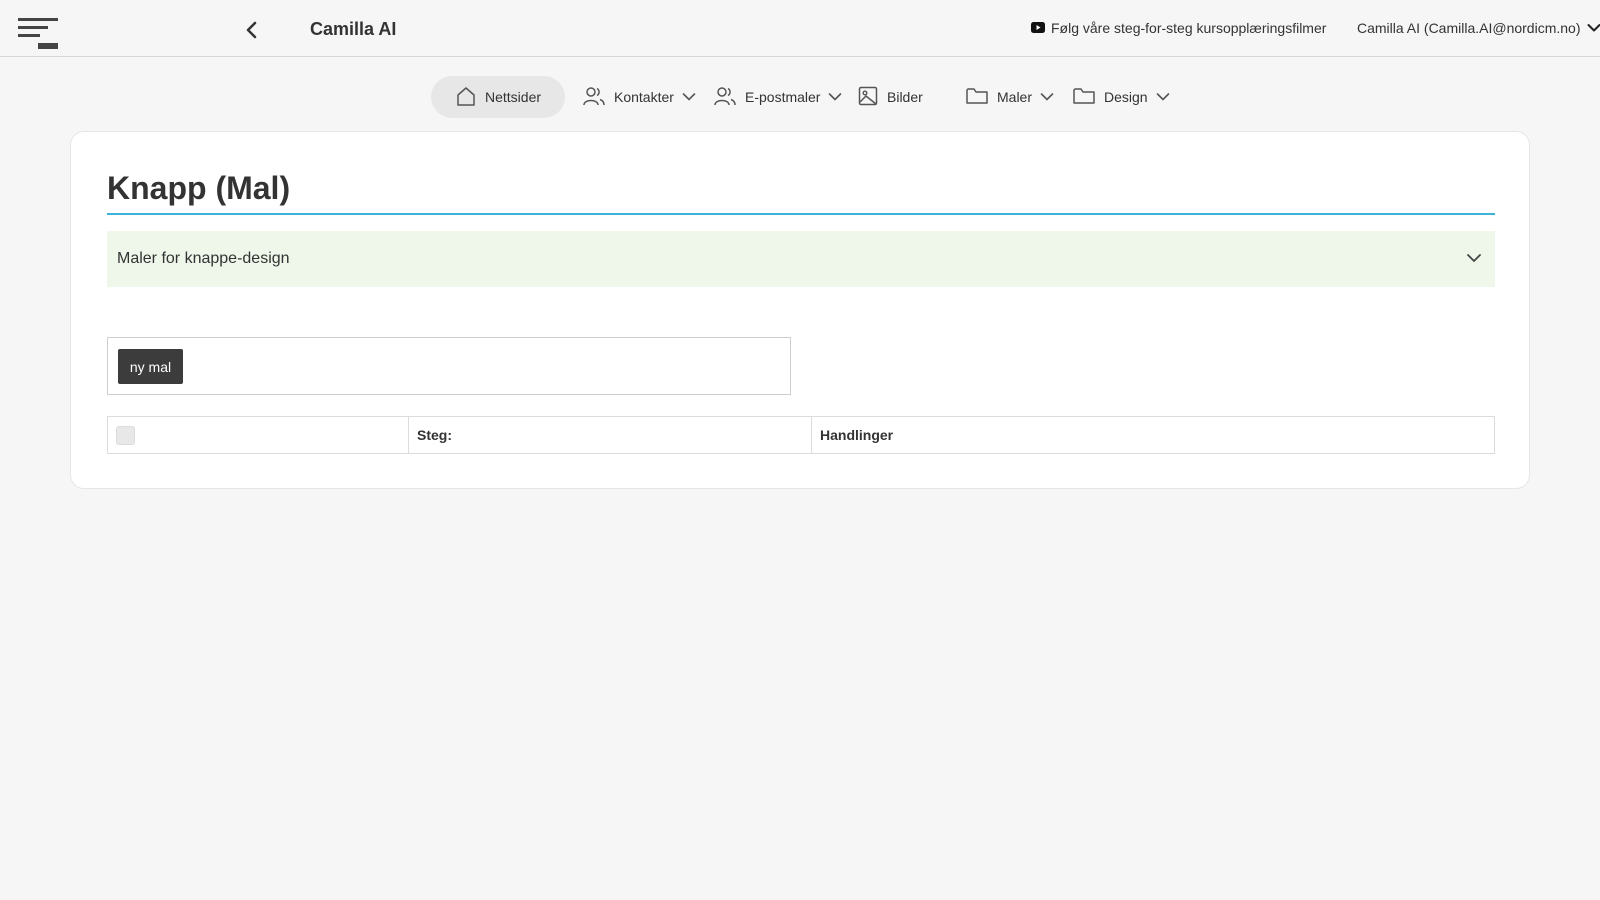  What do you see at coordinates (125, 435) in the screenshot?
I see `select-all-checkbox` at bounding box center [125, 435].